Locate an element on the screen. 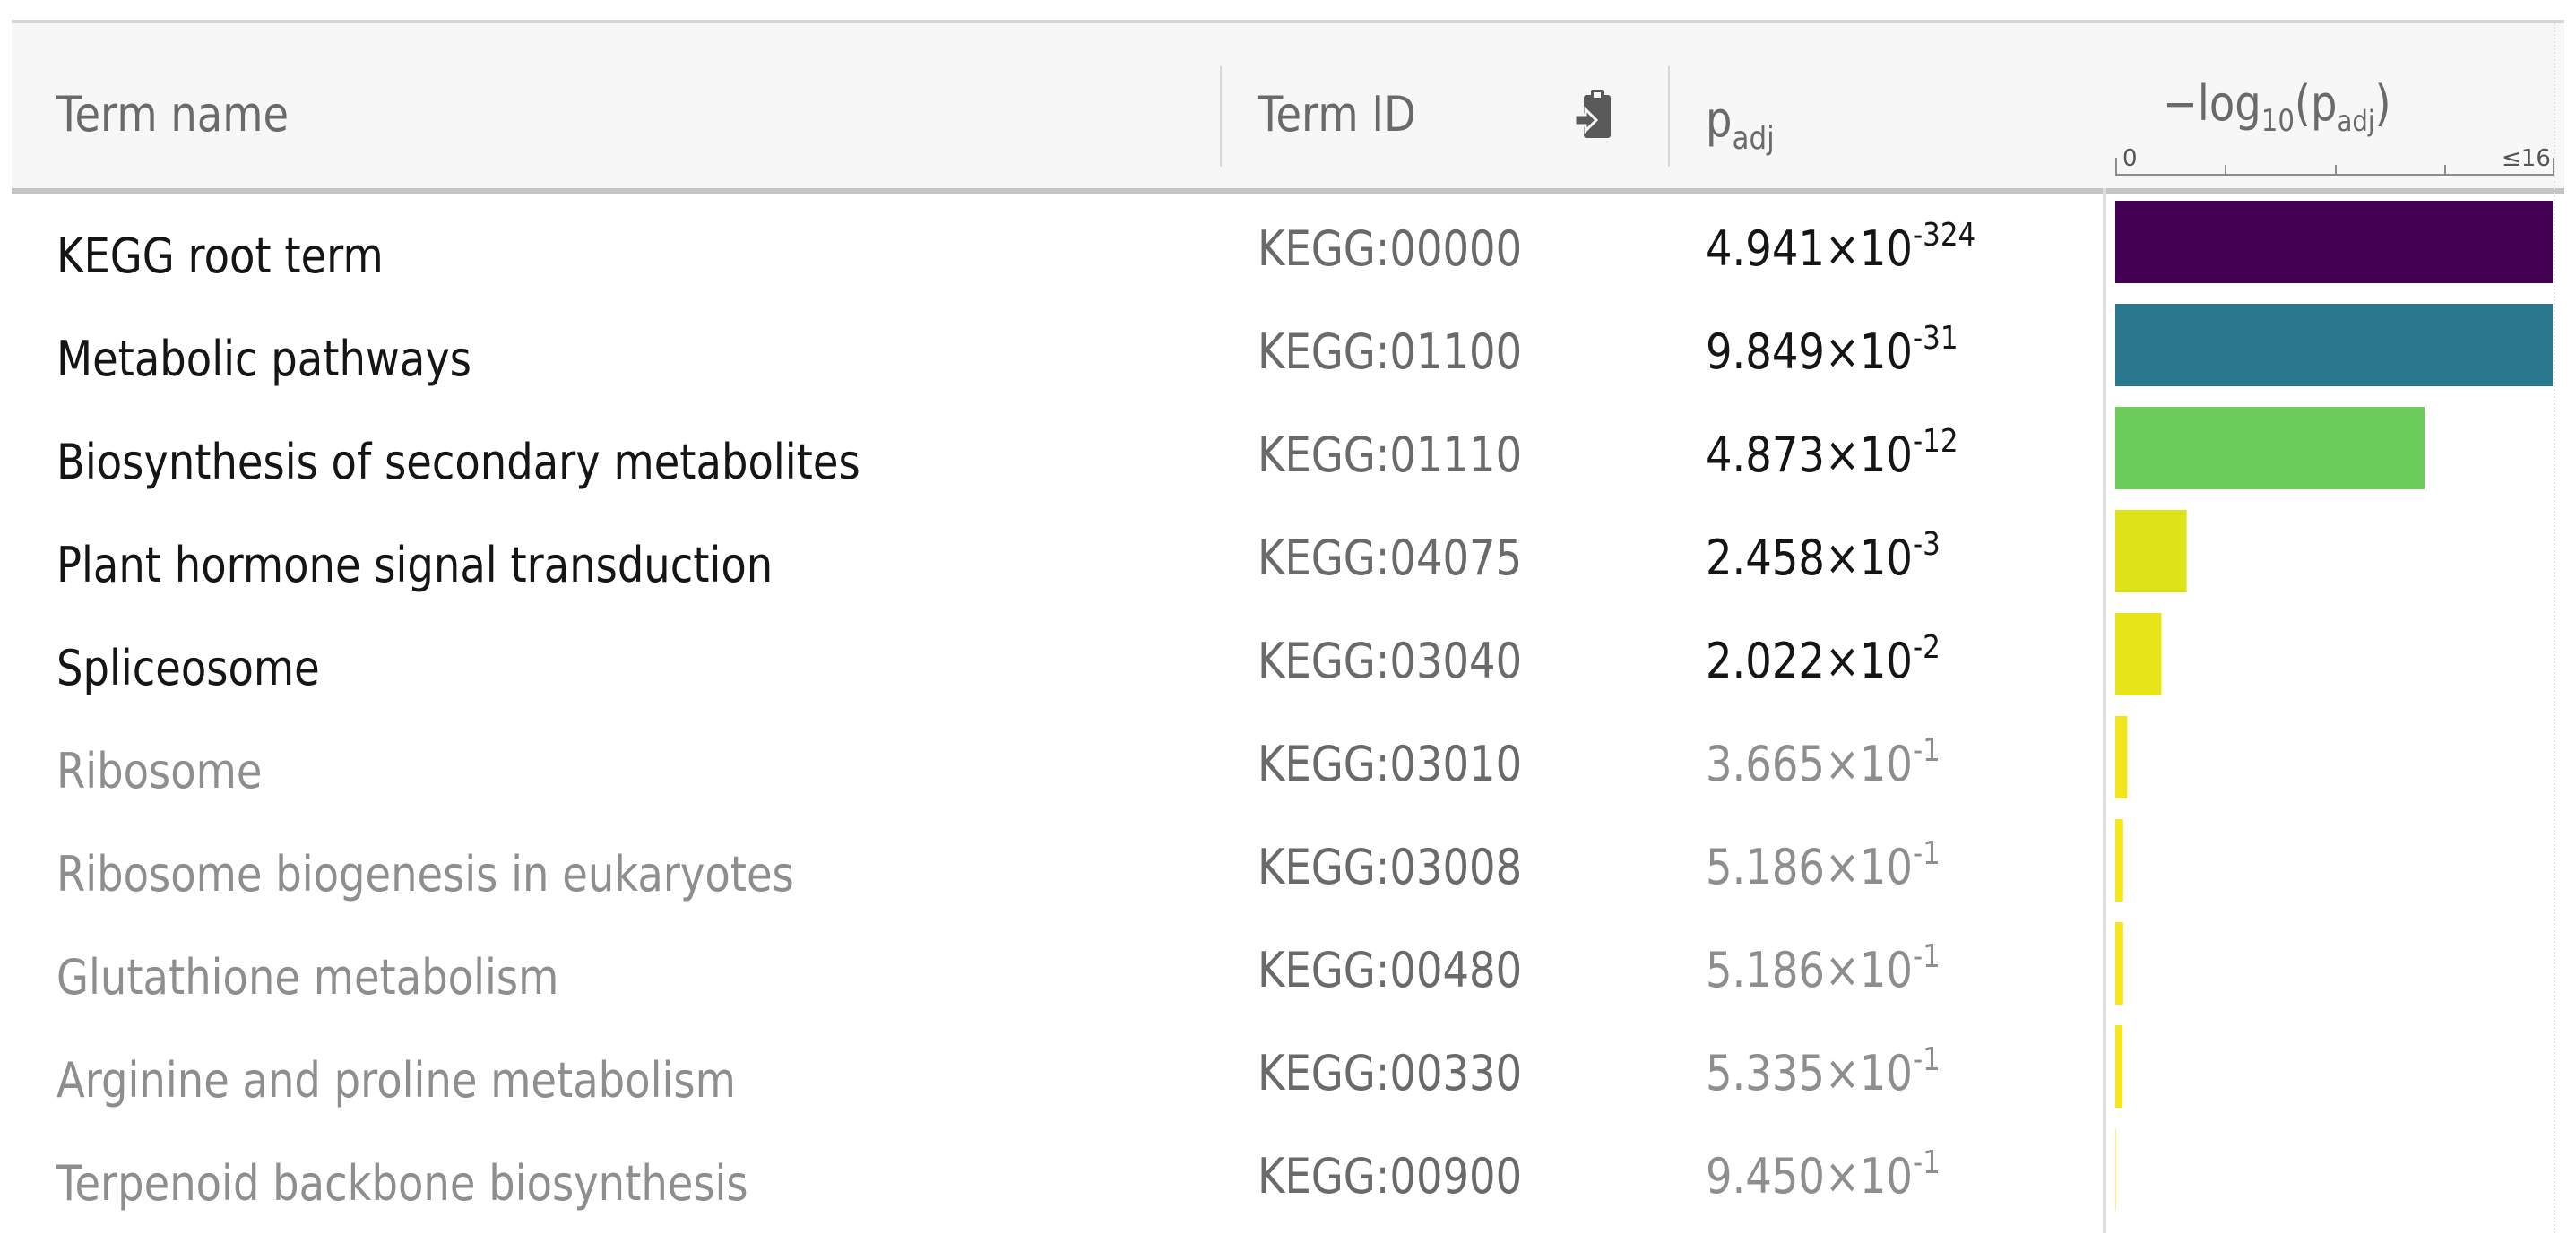 This screenshot has width=2576, height=1243. header-nlp-close: ) is located at coordinates (2382, 103).